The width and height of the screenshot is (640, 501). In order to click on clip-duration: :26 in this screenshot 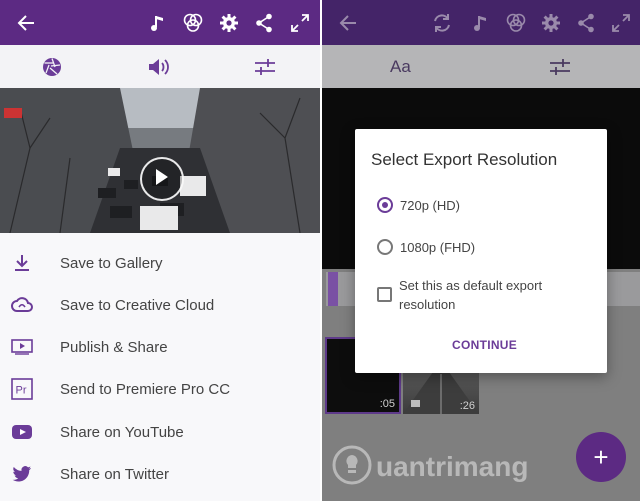, I will do `click(467, 406)`.